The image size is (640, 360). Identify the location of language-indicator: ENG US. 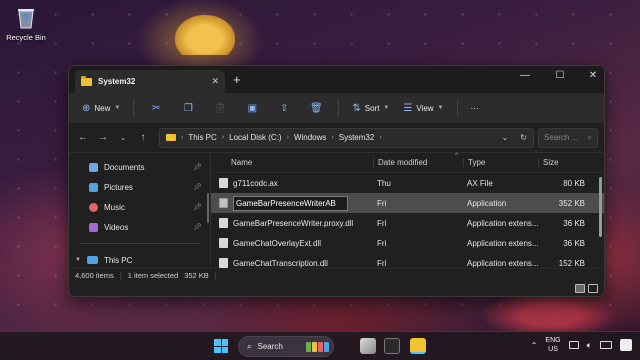
(552, 345).